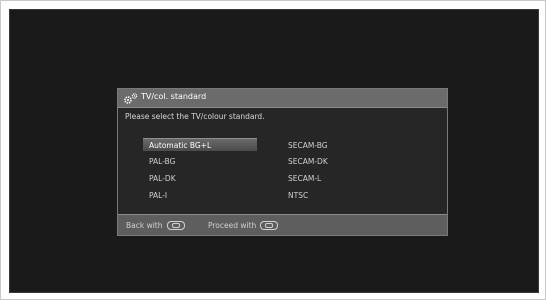  What do you see at coordinates (175, 225) in the screenshot?
I see `back-button-icon` at bounding box center [175, 225].